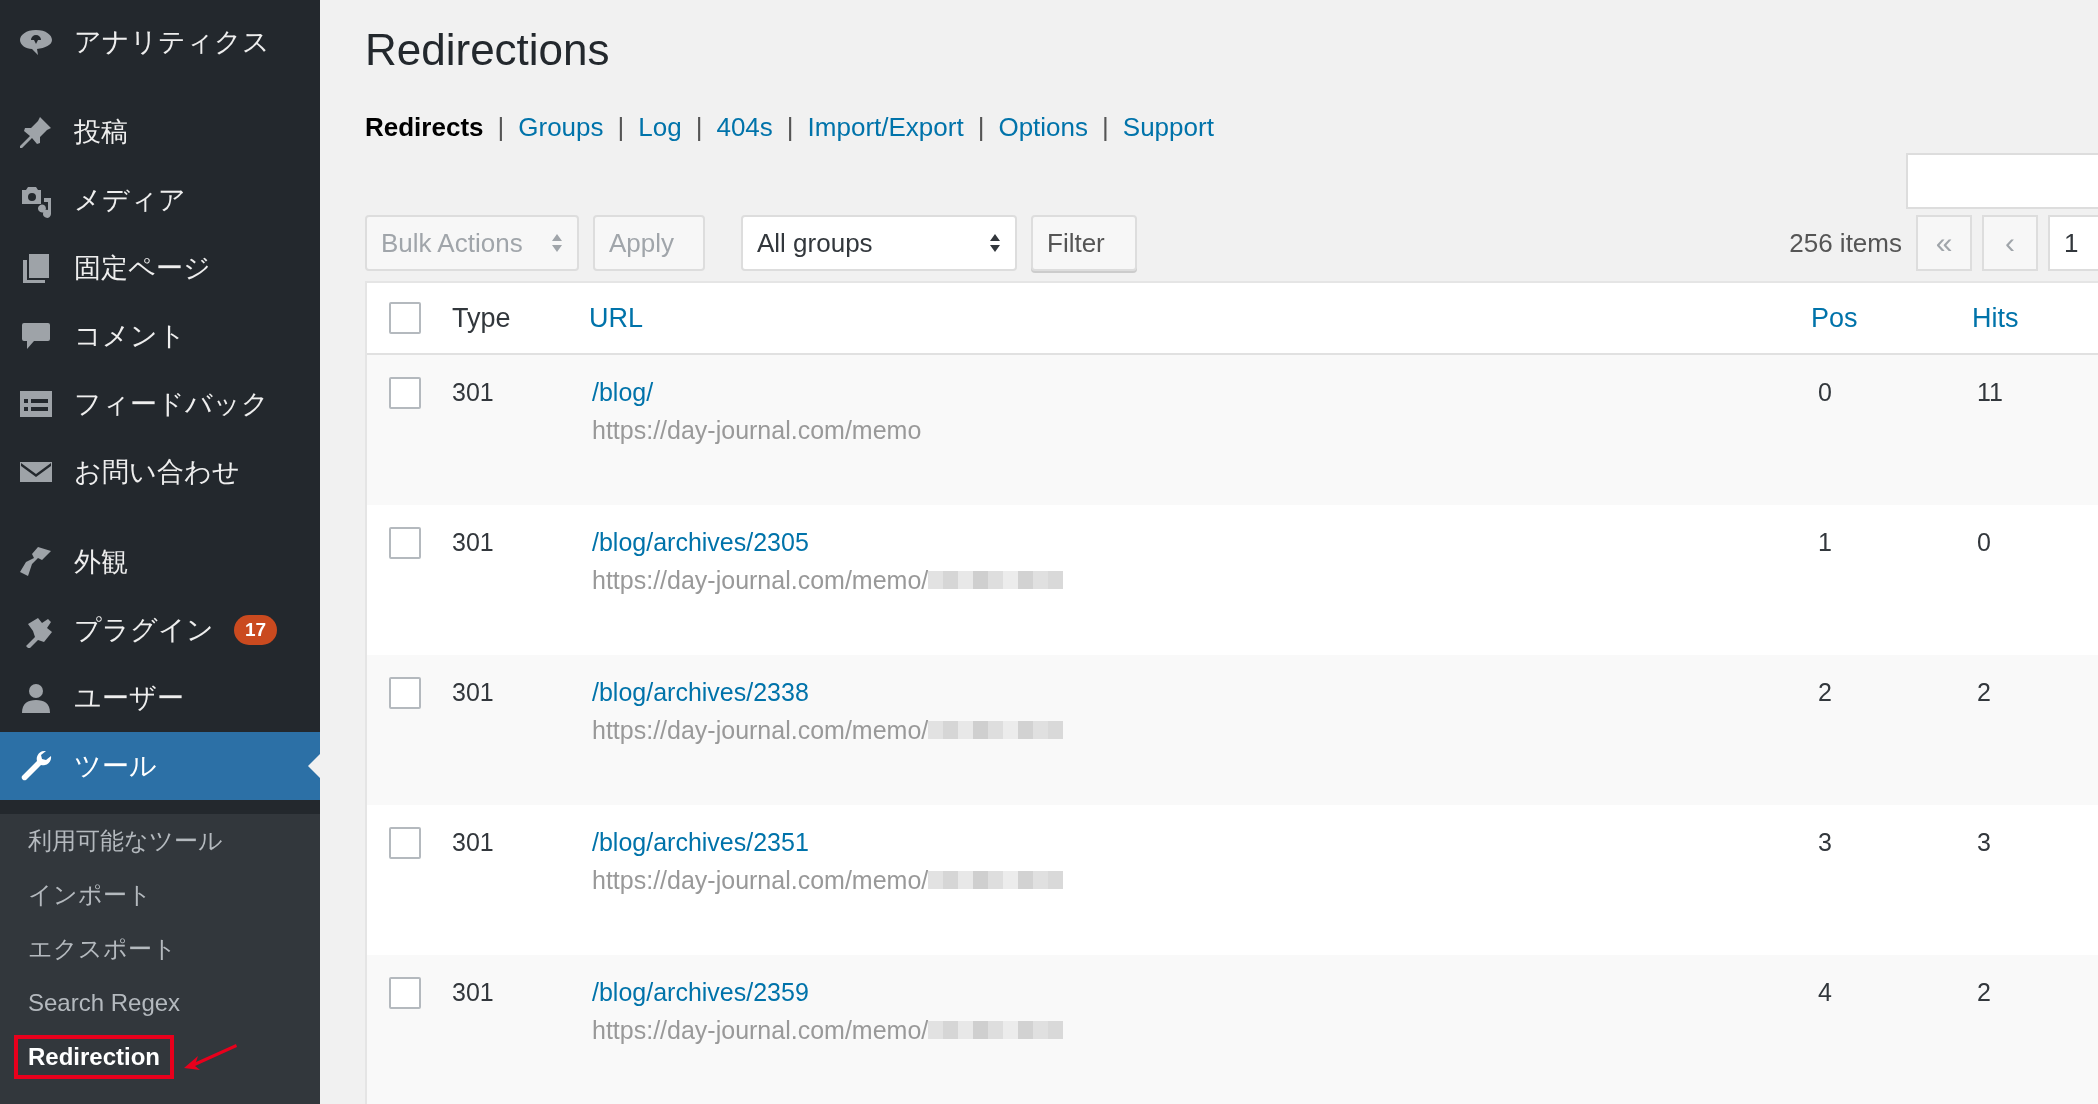  What do you see at coordinates (104, 1003) in the screenshot?
I see `submenu-item: Search Regex` at bounding box center [104, 1003].